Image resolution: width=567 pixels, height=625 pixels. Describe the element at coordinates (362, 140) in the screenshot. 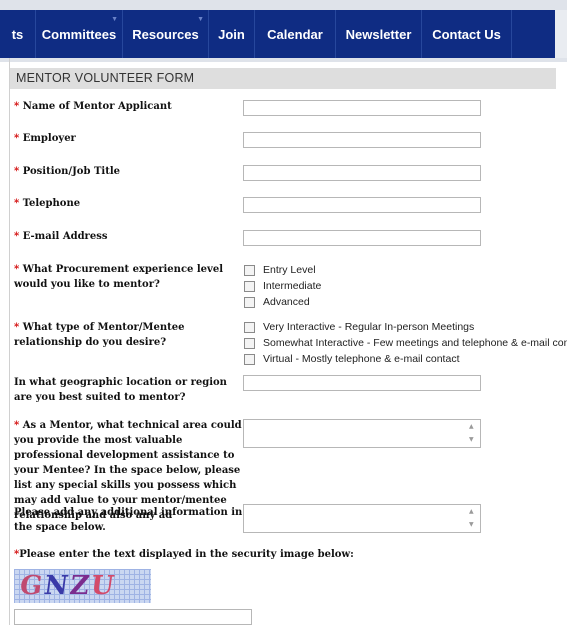

I see `employer-input` at that location.